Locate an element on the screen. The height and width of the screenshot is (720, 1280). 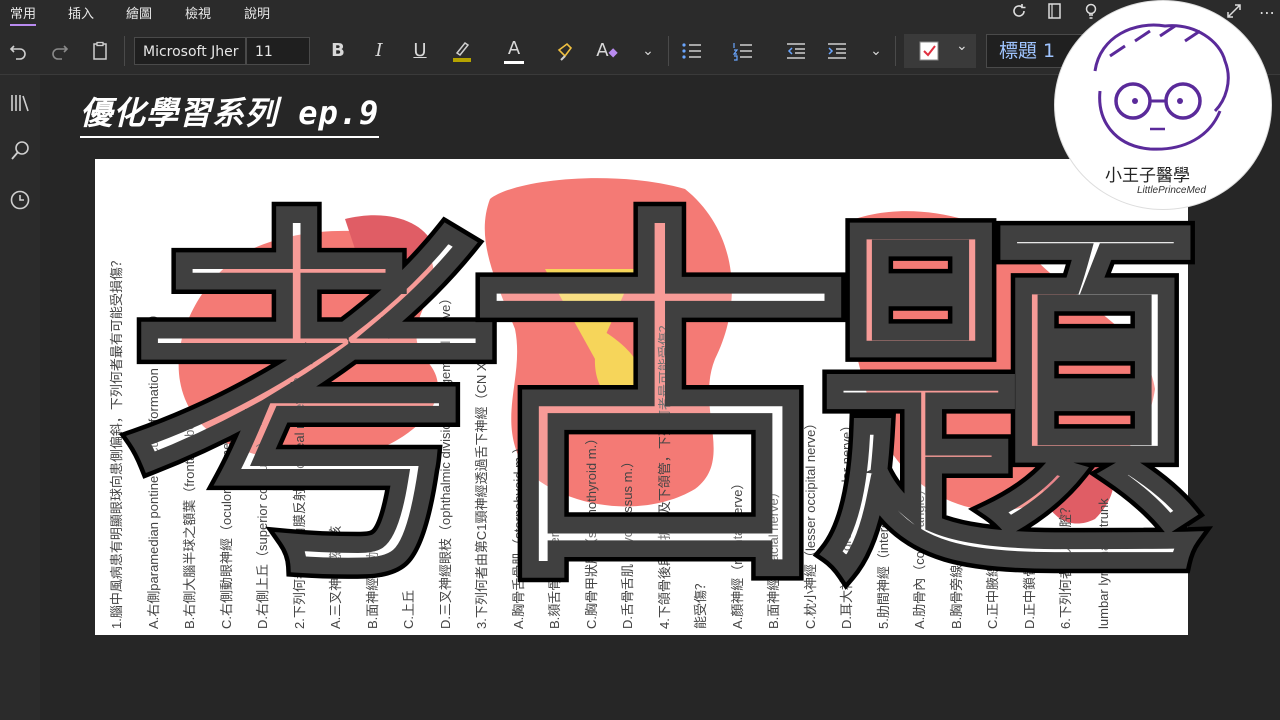
format-painter-icon is located at coordinates (566, 51).